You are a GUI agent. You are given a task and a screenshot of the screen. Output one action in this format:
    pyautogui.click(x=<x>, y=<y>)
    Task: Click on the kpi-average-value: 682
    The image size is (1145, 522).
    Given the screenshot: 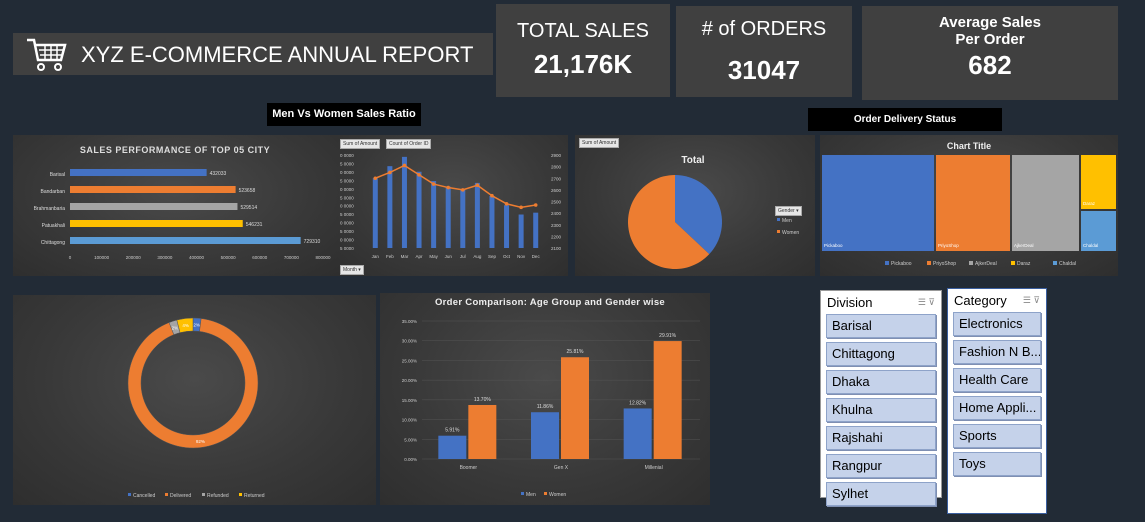 What is the action you would take?
    pyautogui.click(x=990, y=65)
    